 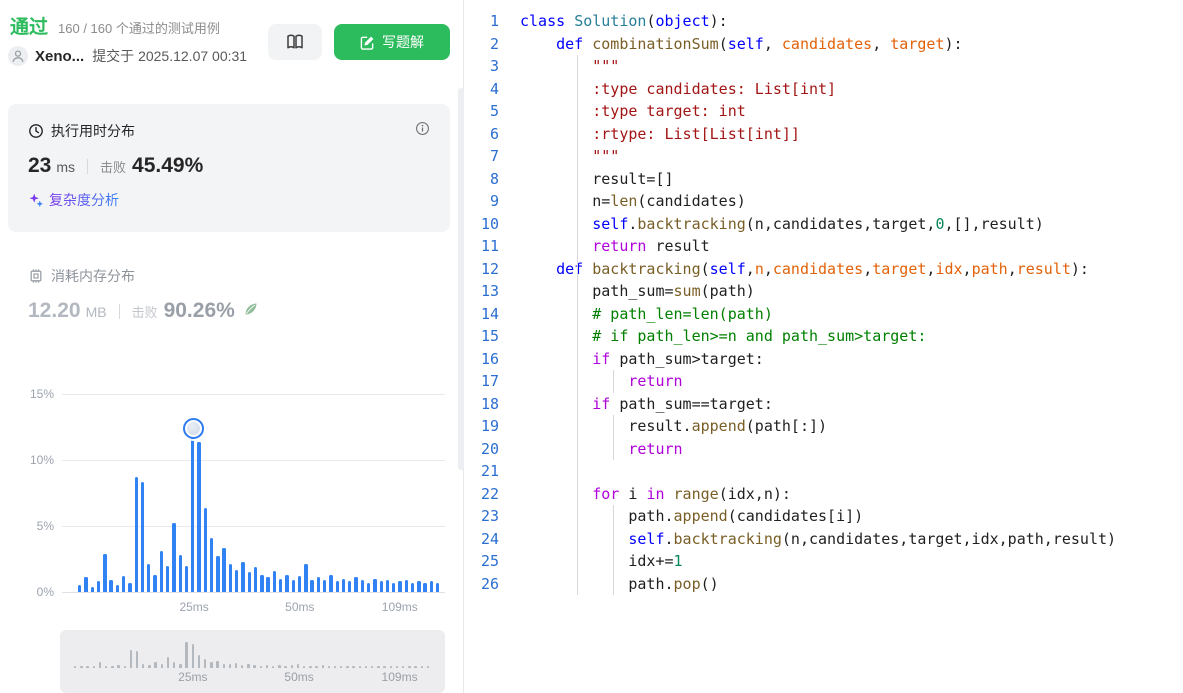 What do you see at coordinates (229, 311) in the screenshot?
I see `memory-value-row: 12.20 MB 击败 90.26%` at bounding box center [229, 311].